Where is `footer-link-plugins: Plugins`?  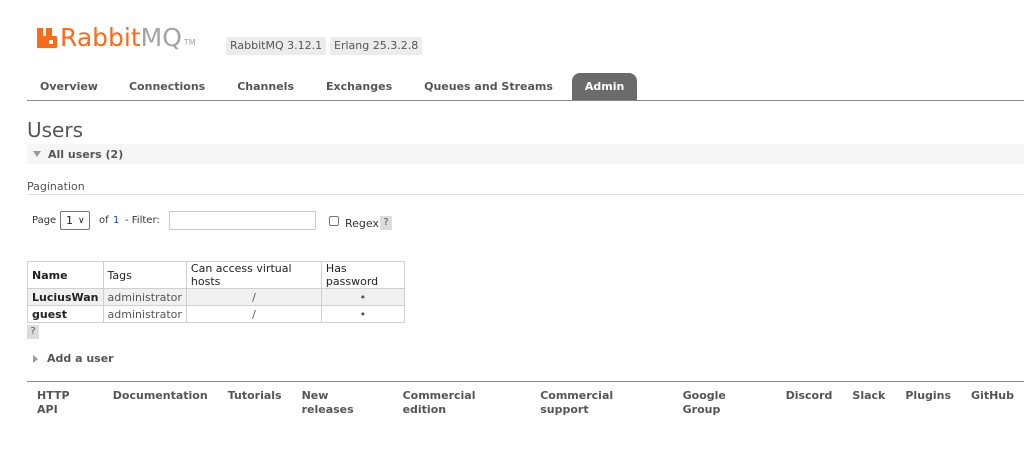 footer-link-plugins: Plugins is located at coordinates (928, 403).